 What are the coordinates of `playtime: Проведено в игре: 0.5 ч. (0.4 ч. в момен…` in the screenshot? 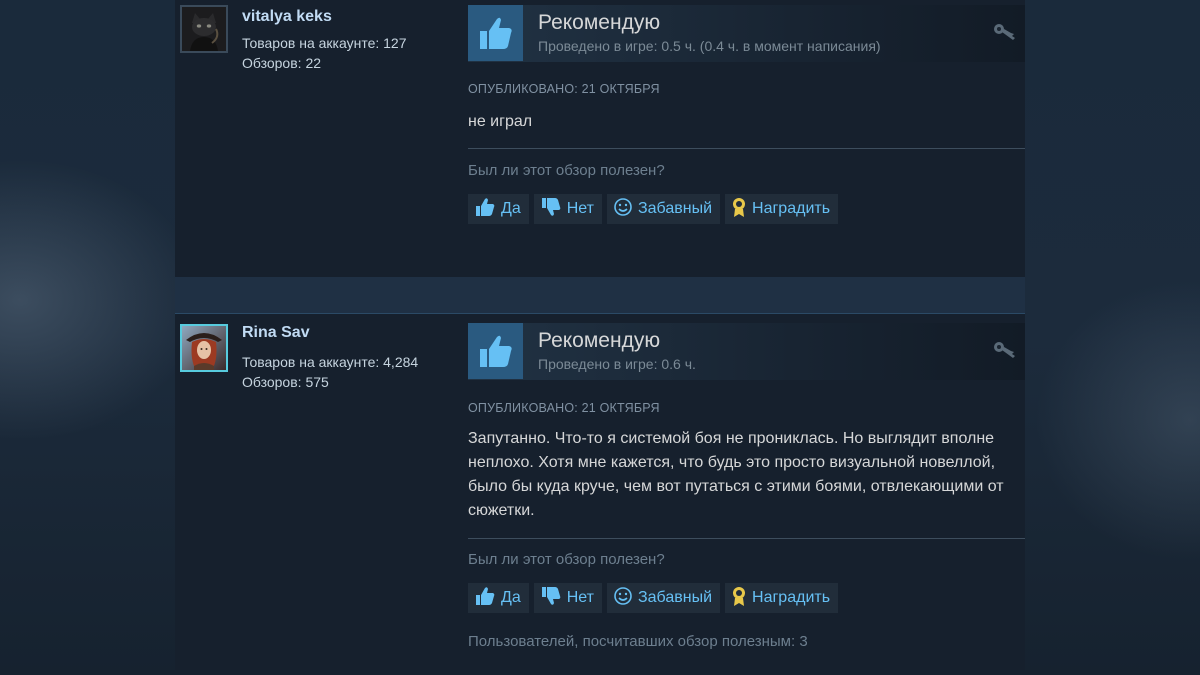 It's located at (709, 46).